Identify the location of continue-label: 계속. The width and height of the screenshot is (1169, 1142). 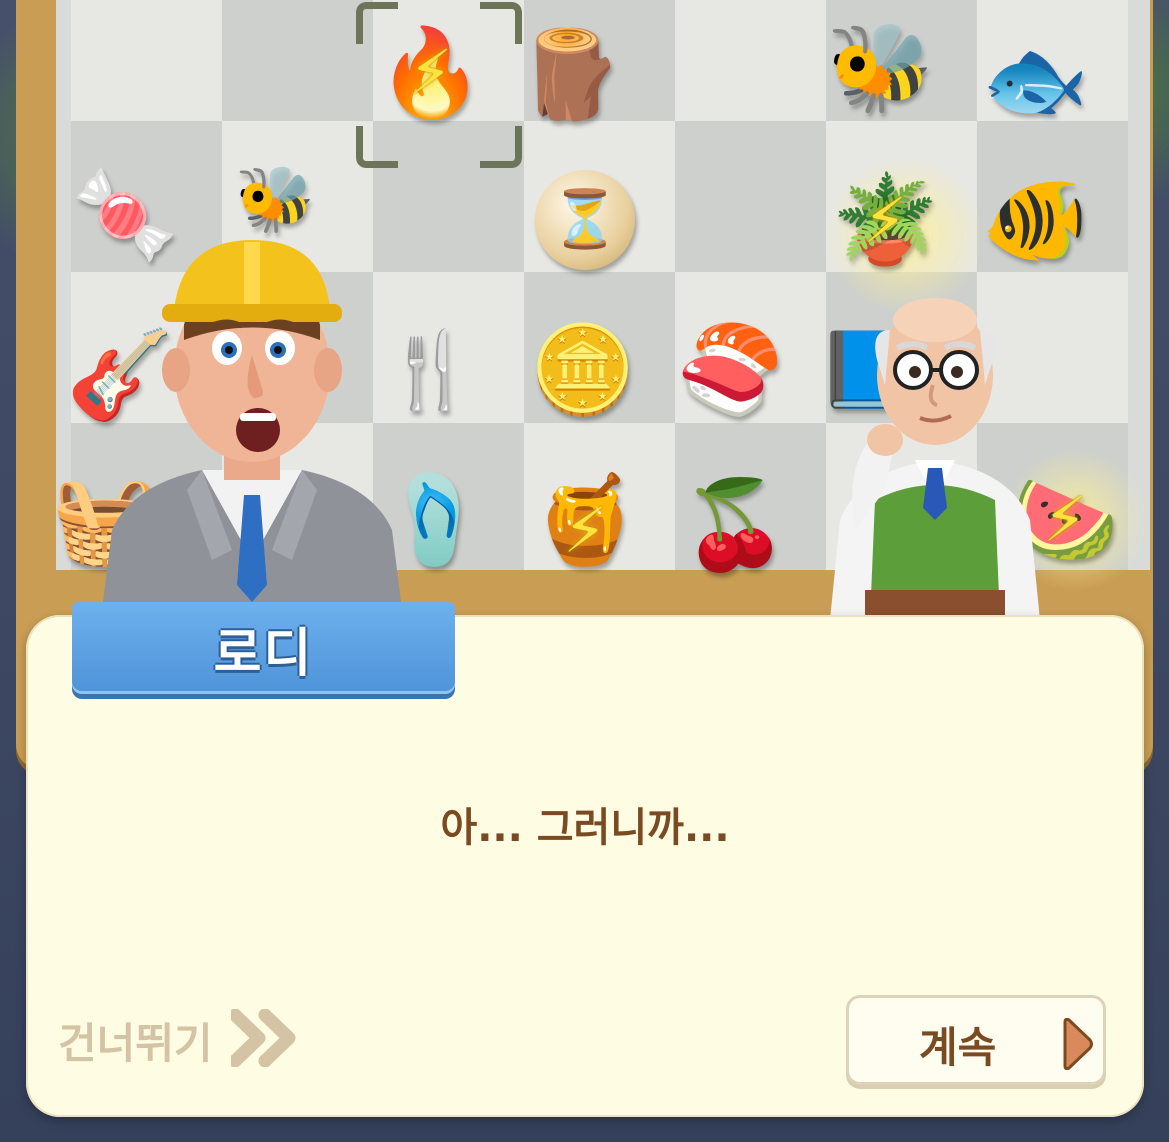
(958, 1047).